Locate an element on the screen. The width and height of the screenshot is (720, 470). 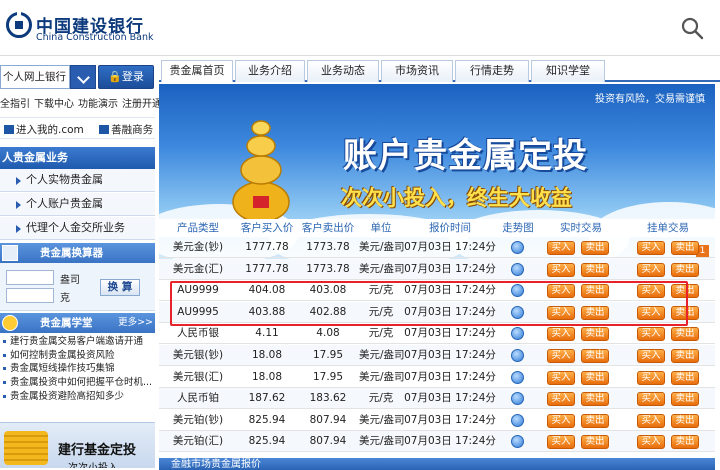
shop-link: 善融商务 is located at coordinates (132, 130).